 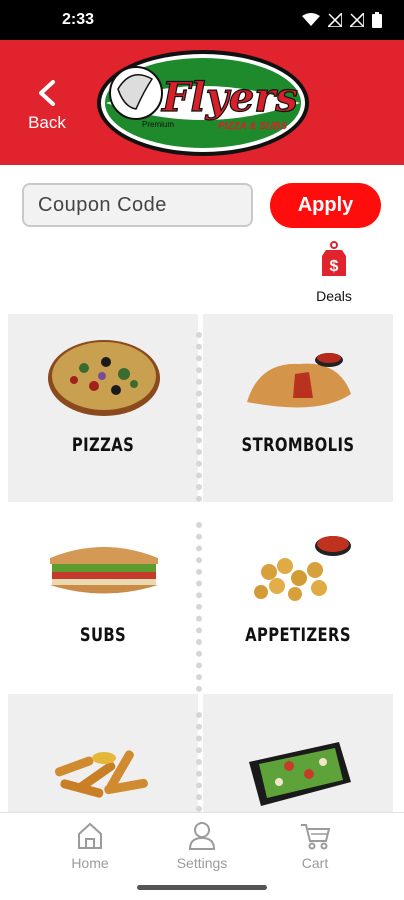 I want to click on back-label: Back, so click(x=47, y=122).